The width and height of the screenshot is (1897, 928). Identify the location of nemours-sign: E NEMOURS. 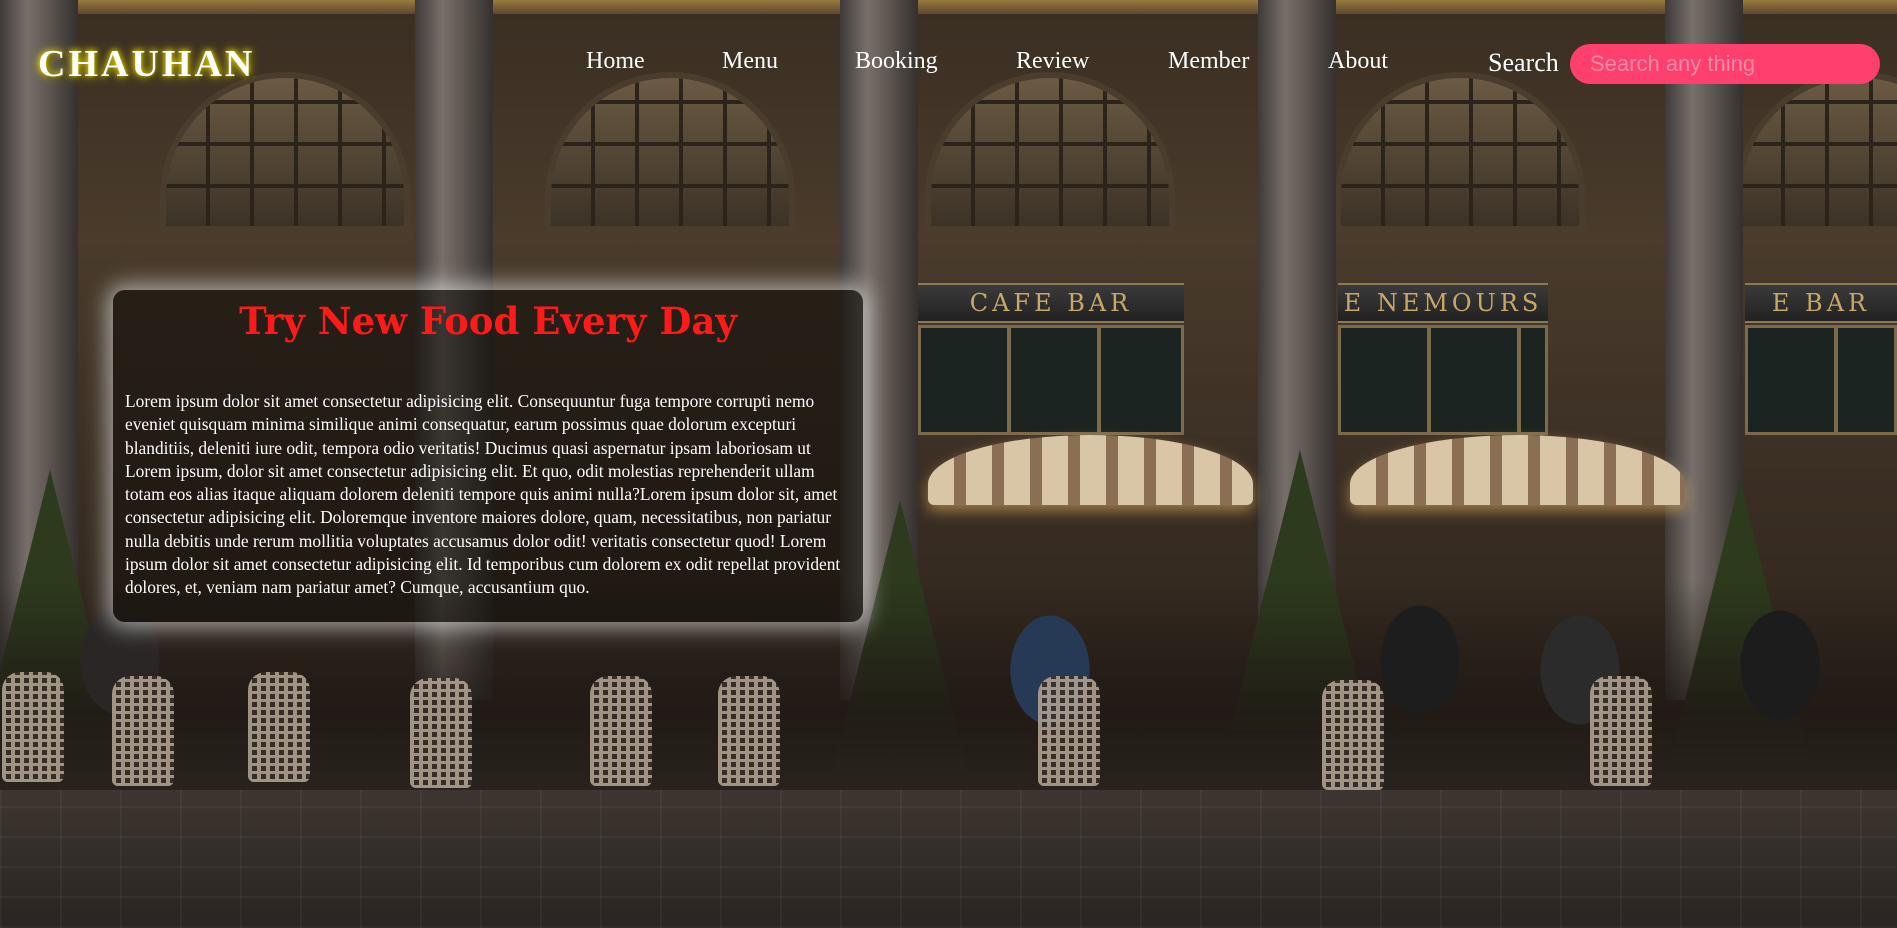
(1443, 303).